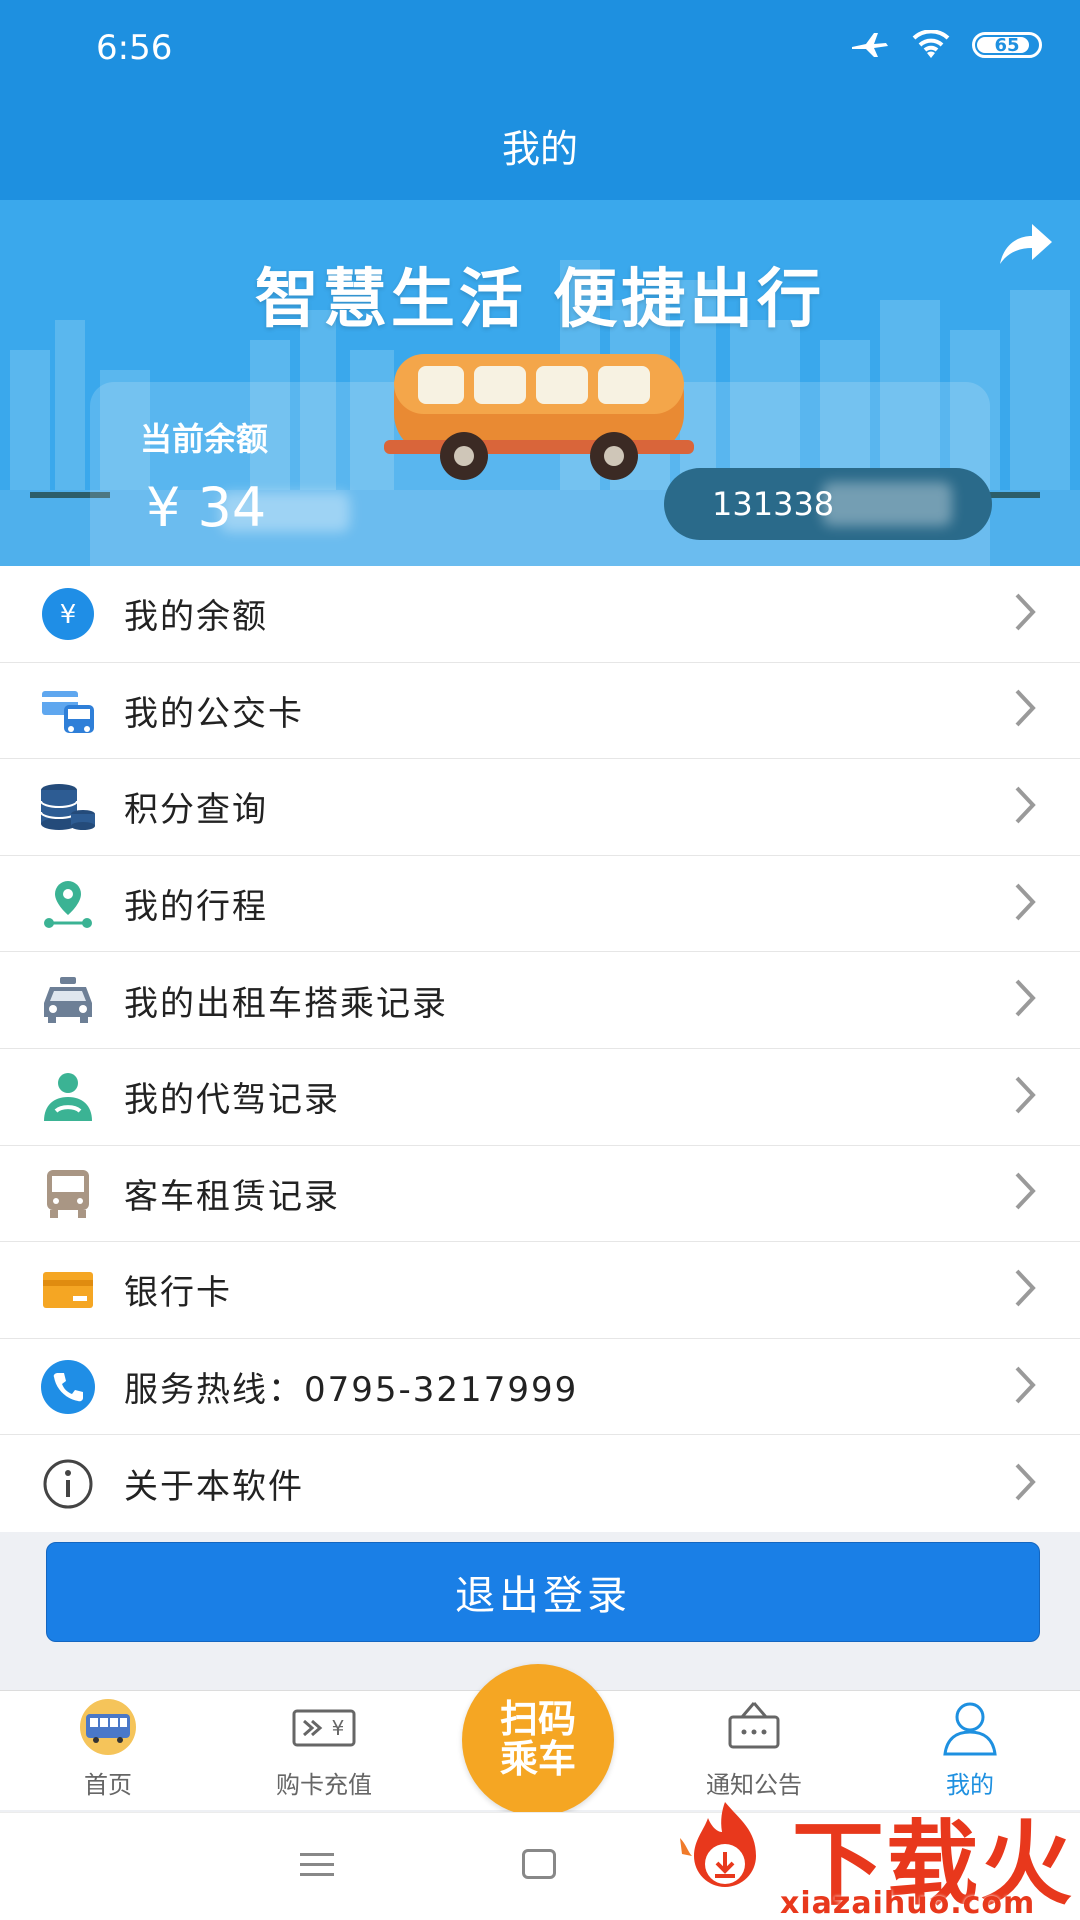 This screenshot has width=1080, height=1920. What do you see at coordinates (539, 417) in the screenshot?
I see `bus-illustration` at bounding box center [539, 417].